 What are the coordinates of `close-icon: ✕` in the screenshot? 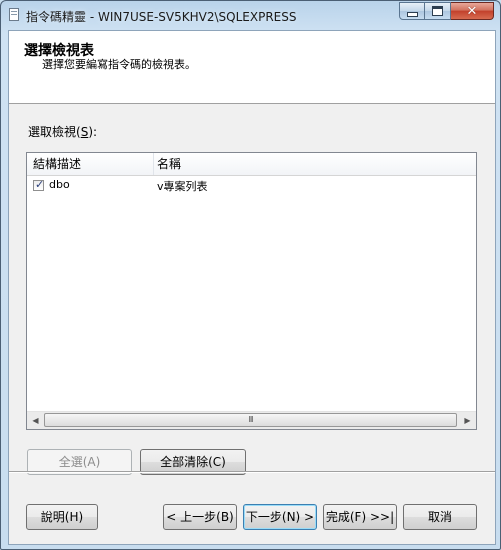 It's located at (472, 11).